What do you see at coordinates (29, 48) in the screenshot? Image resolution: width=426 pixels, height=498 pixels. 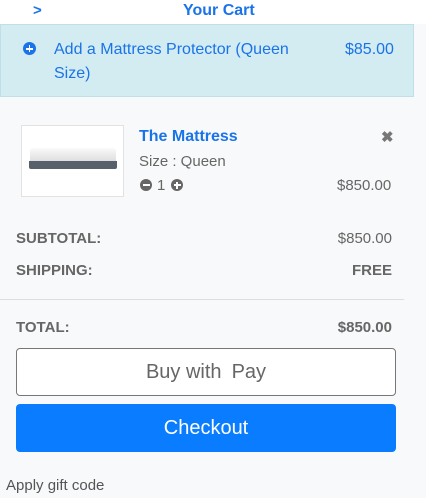 I see `plus-circle-icon` at bounding box center [29, 48].